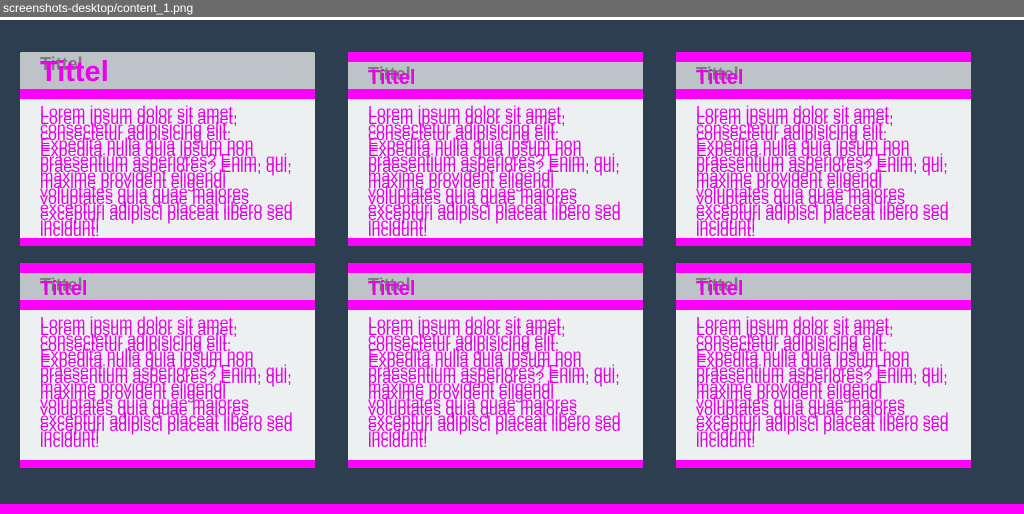  I want to click on title-divider, so click(512, 18).